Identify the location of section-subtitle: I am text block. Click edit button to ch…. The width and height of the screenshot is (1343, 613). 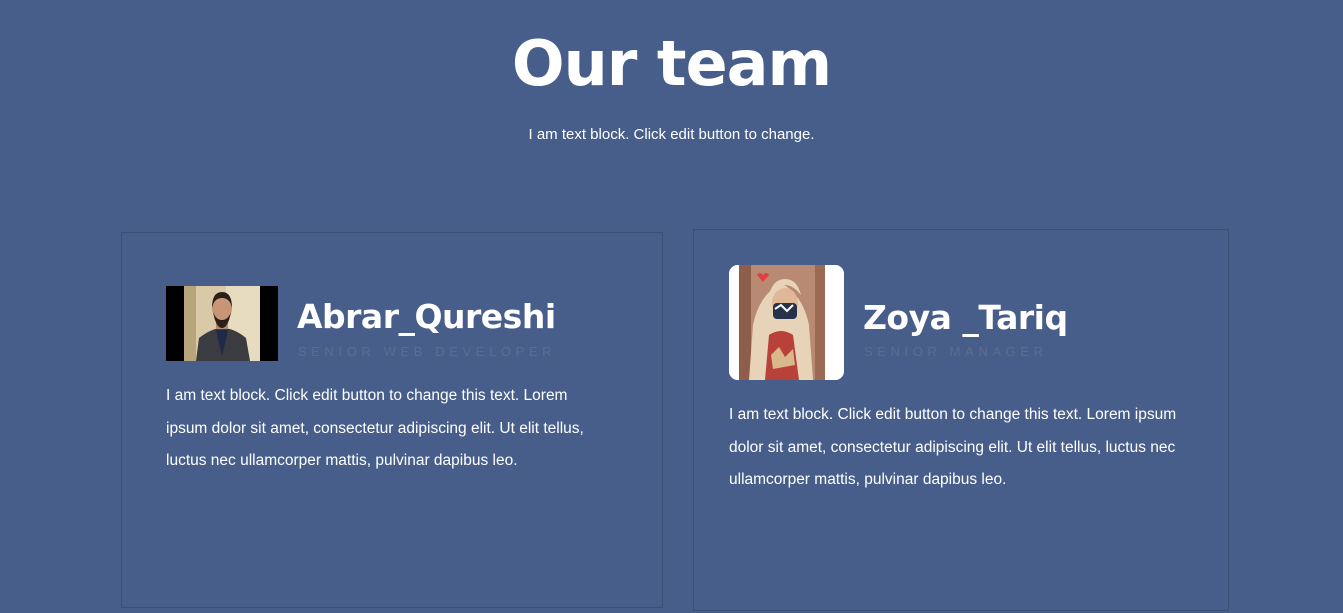
(671, 134).